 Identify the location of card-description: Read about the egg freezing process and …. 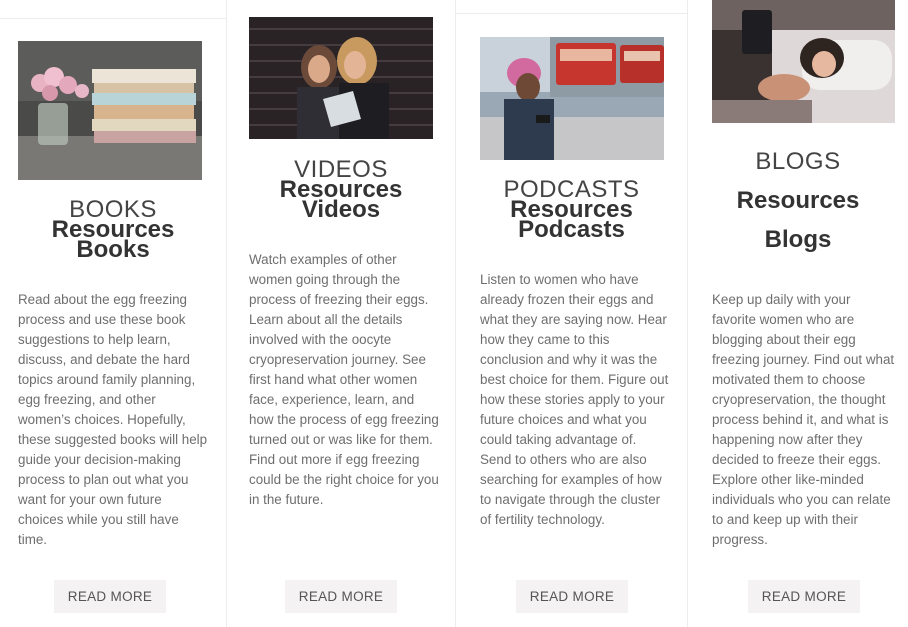
(113, 419).